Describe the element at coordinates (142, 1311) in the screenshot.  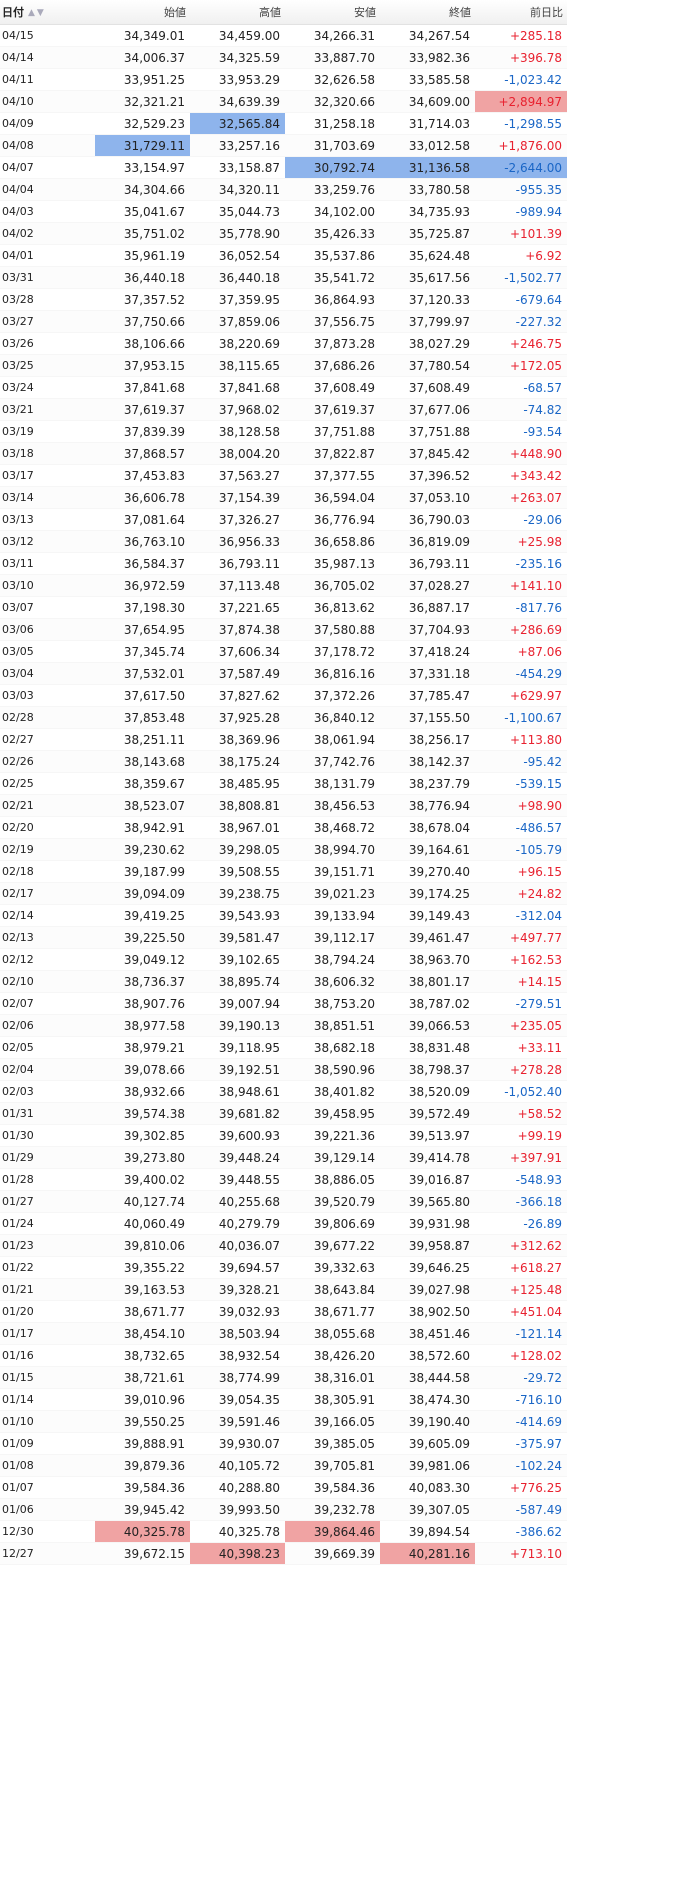
I see `cell-open: 38,671.77` at that location.